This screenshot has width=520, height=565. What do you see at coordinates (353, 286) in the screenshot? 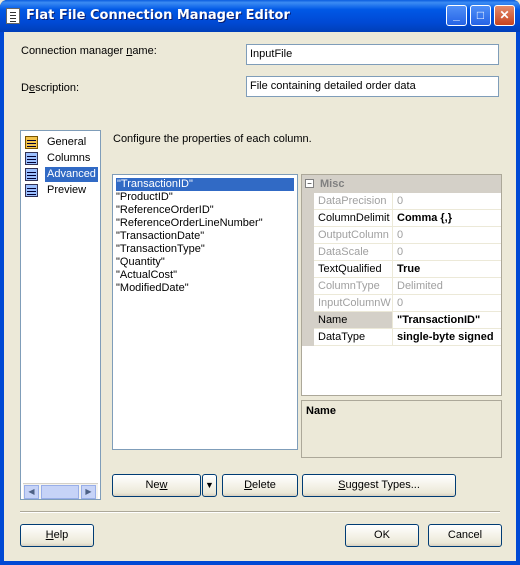
I see `property-name: ColumnType` at bounding box center [353, 286].